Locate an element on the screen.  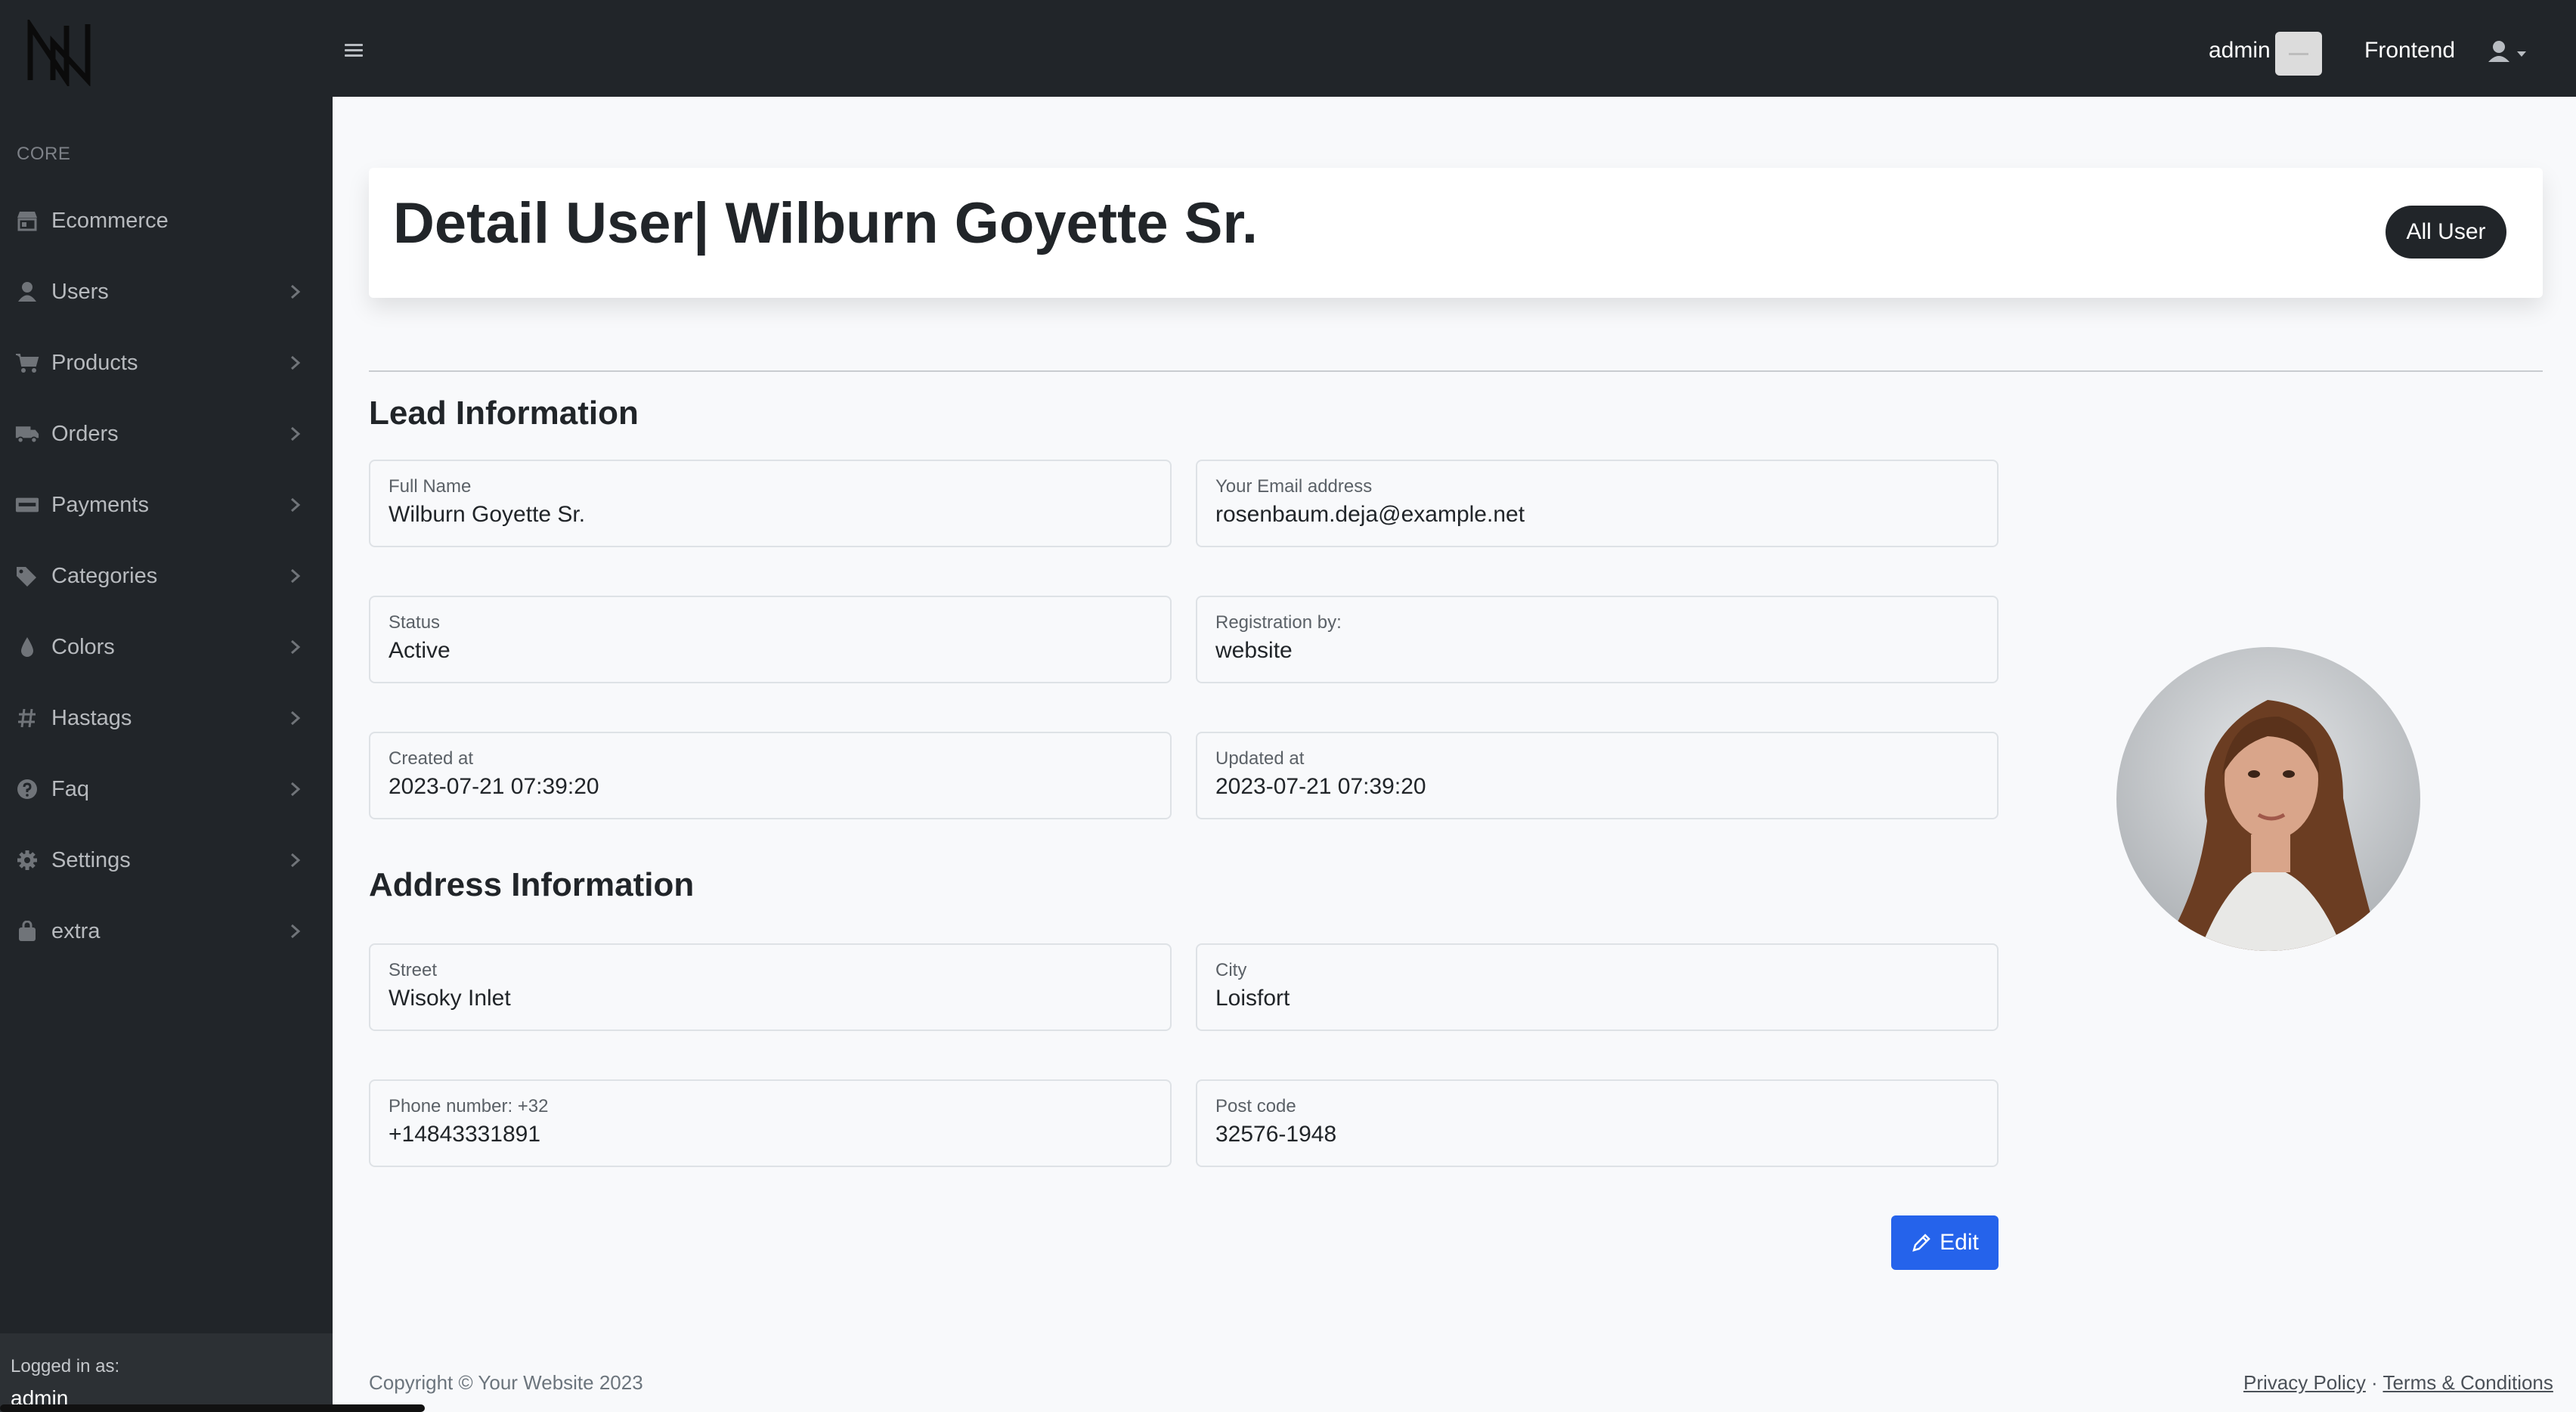
sidebar-toggle-button is located at coordinates (354, 51).